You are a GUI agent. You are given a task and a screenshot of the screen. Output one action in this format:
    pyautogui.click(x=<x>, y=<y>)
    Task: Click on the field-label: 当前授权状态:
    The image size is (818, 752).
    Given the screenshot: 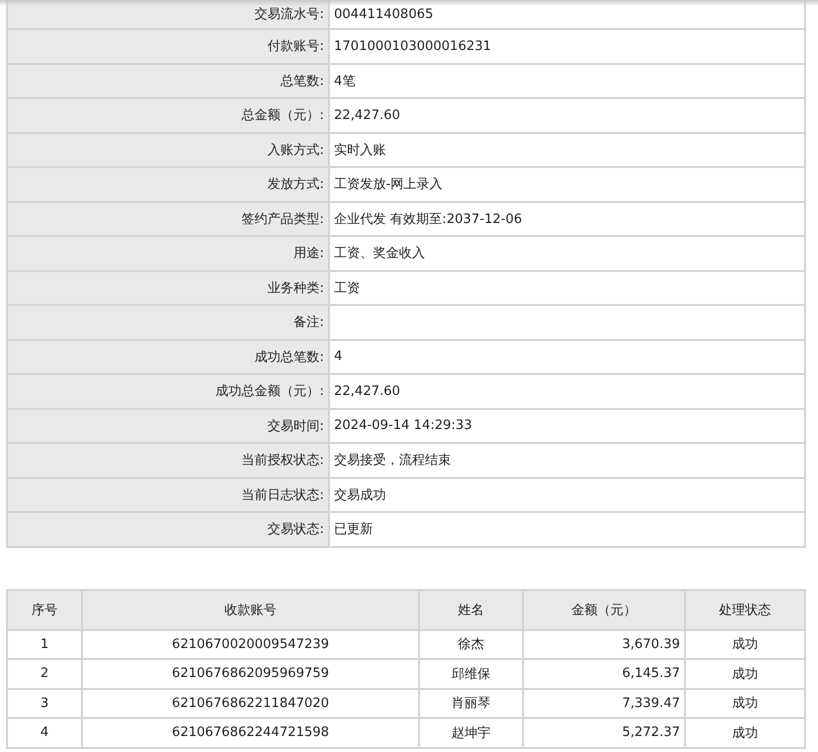 What is the action you would take?
    pyautogui.click(x=283, y=460)
    